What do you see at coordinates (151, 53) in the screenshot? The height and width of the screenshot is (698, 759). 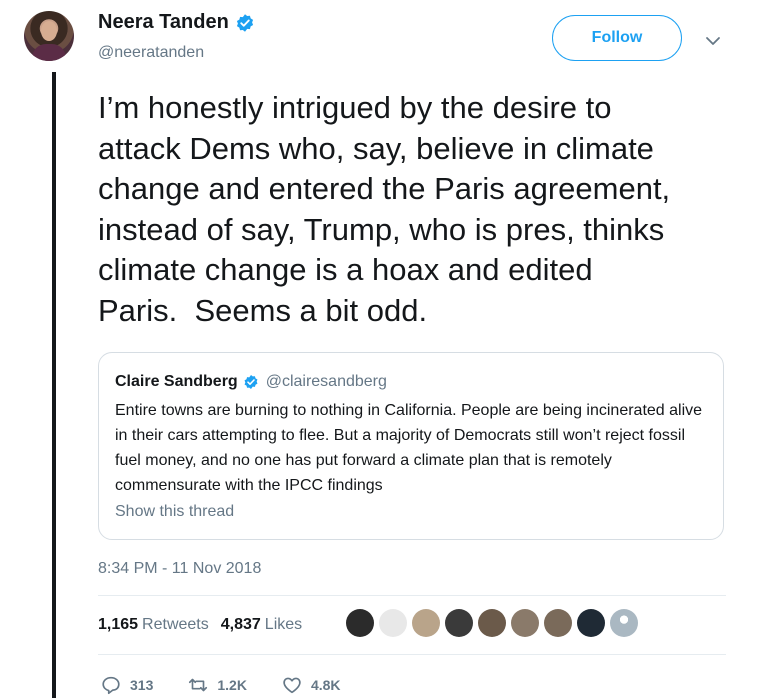 I see `author-handle: @neeratanden` at bounding box center [151, 53].